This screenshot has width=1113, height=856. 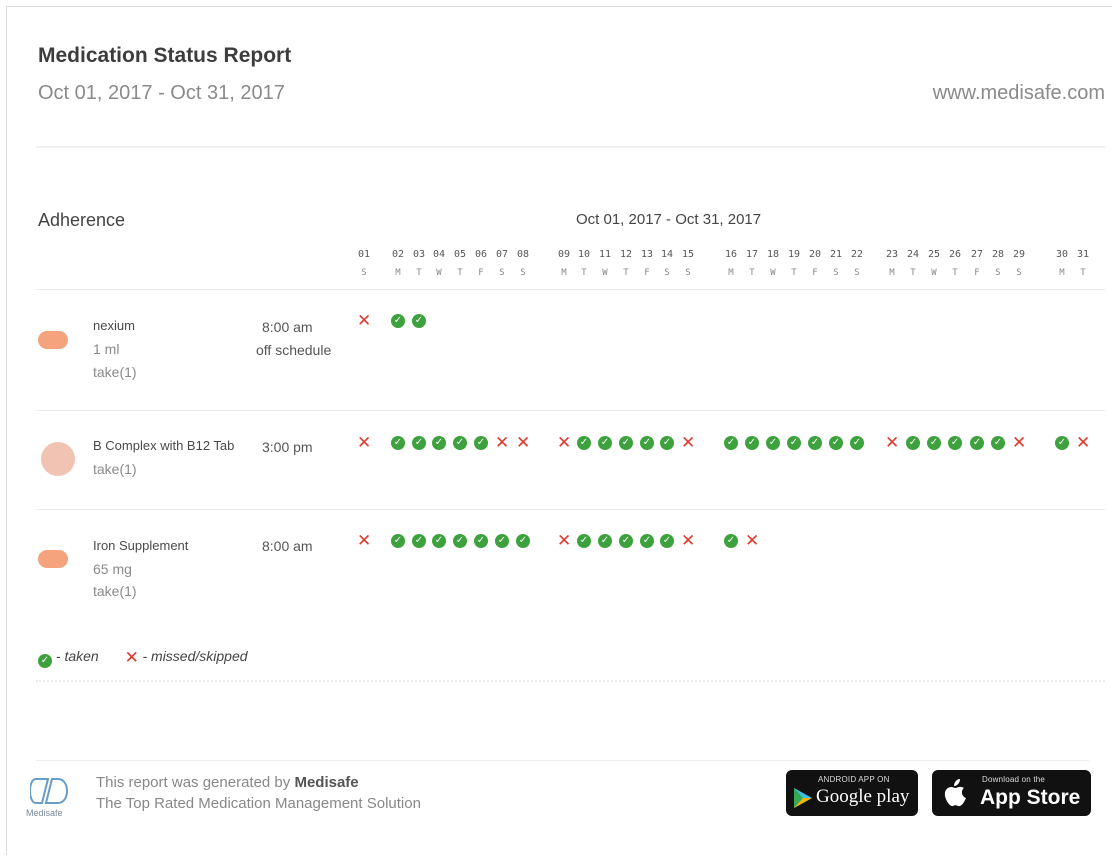 What do you see at coordinates (1019, 93) in the screenshot?
I see `report-website: www.medisafe.com` at bounding box center [1019, 93].